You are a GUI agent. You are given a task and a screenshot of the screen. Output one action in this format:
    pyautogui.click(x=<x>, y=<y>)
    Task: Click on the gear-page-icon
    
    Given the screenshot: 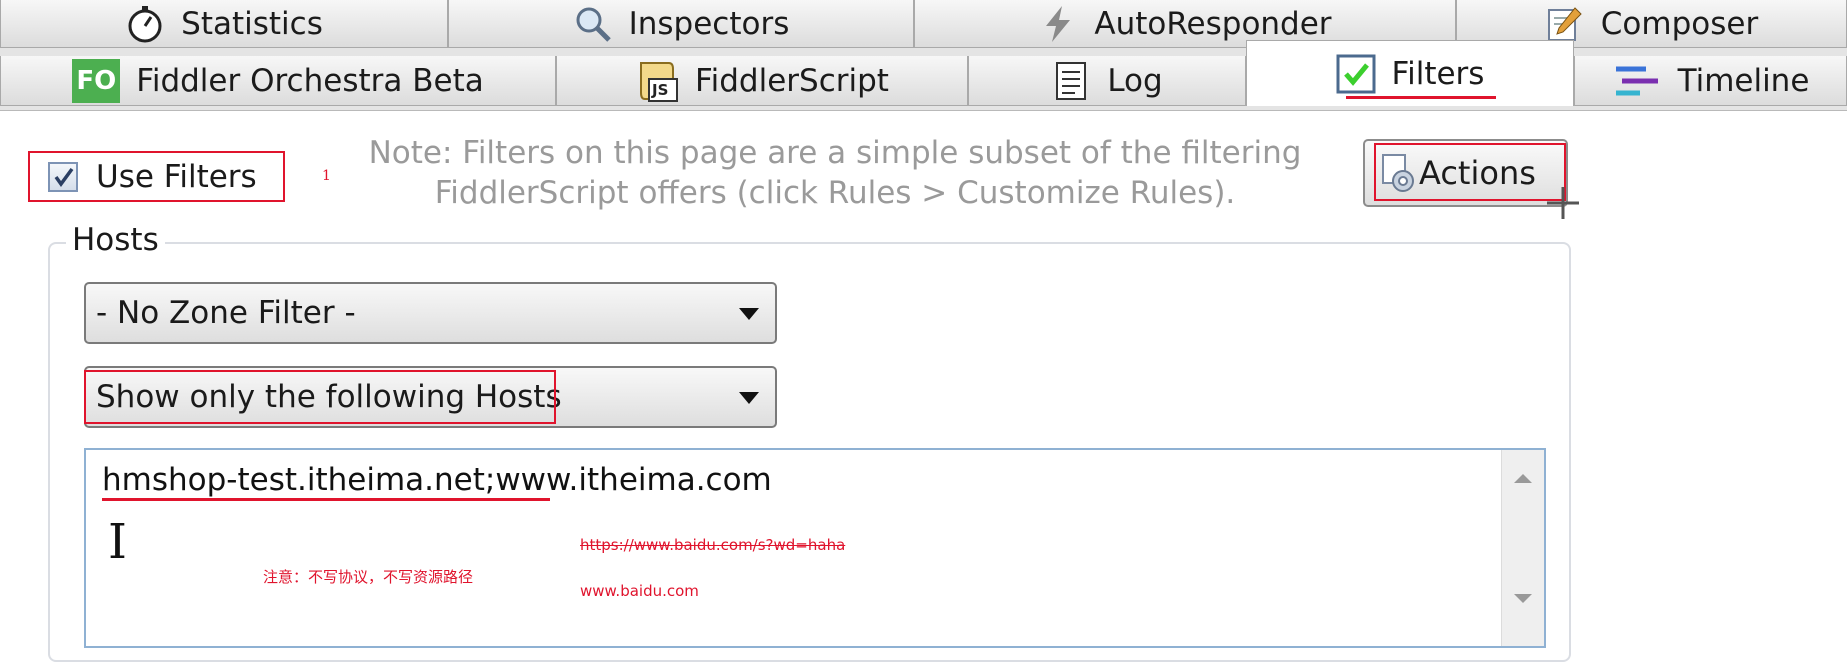 What is the action you would take?
    pyautogui.click(x=1398, y=173)
    